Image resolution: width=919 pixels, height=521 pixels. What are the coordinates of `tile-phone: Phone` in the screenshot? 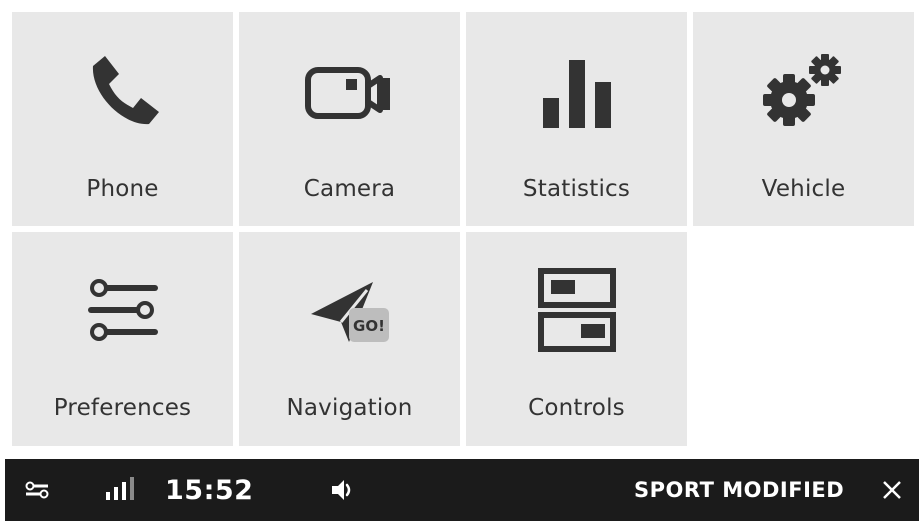 It's located at (122, 119).